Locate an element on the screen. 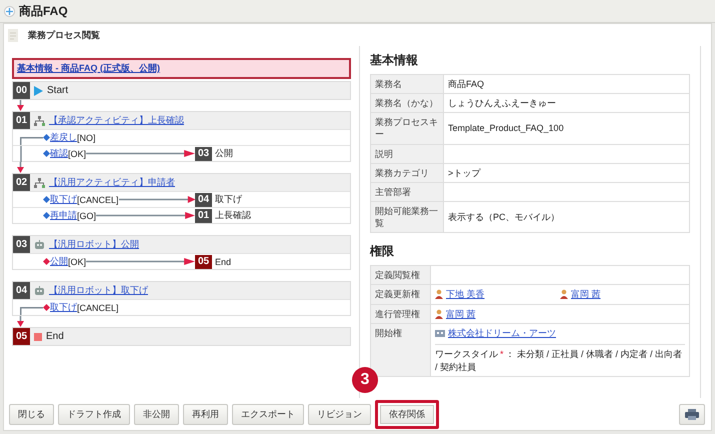 This screenshot has width=715, height=434. transition-link: 確認 is located at coordinates (59, 153).